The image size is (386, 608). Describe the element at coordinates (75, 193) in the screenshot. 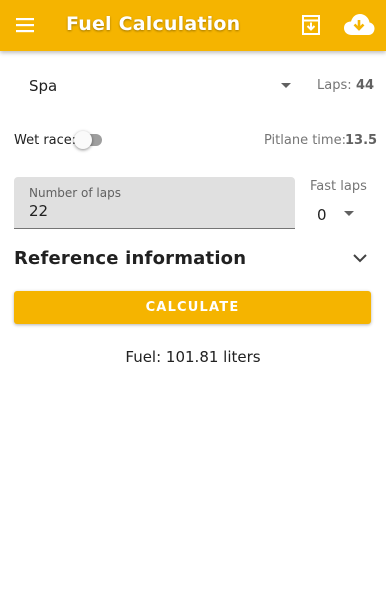

I see `number-of-laps-label: Number of laps` at that location.